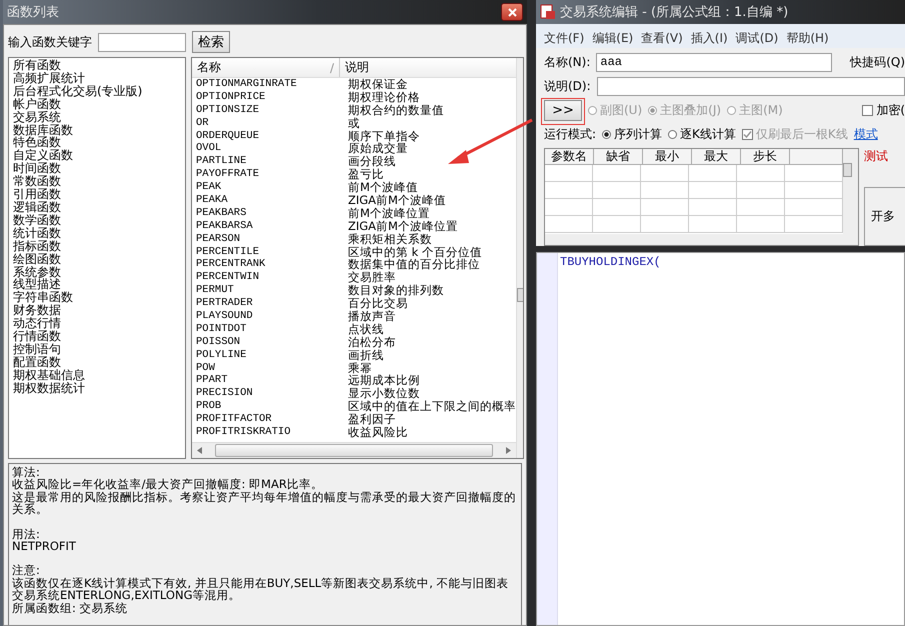 The width and height of the screenshot is (905, 626). Describe the element at coordinates (428, 67) in the screenshot. I see `column-header: 说明` at that location.